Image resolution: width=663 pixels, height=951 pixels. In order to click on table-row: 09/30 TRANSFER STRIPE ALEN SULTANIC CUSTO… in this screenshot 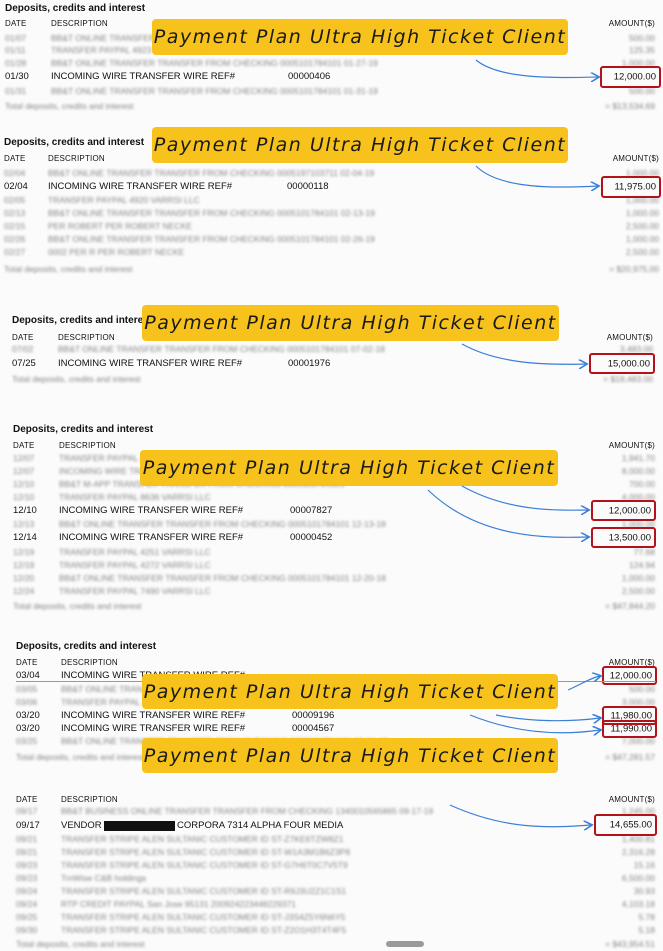, I will do `click(331, 930)`.